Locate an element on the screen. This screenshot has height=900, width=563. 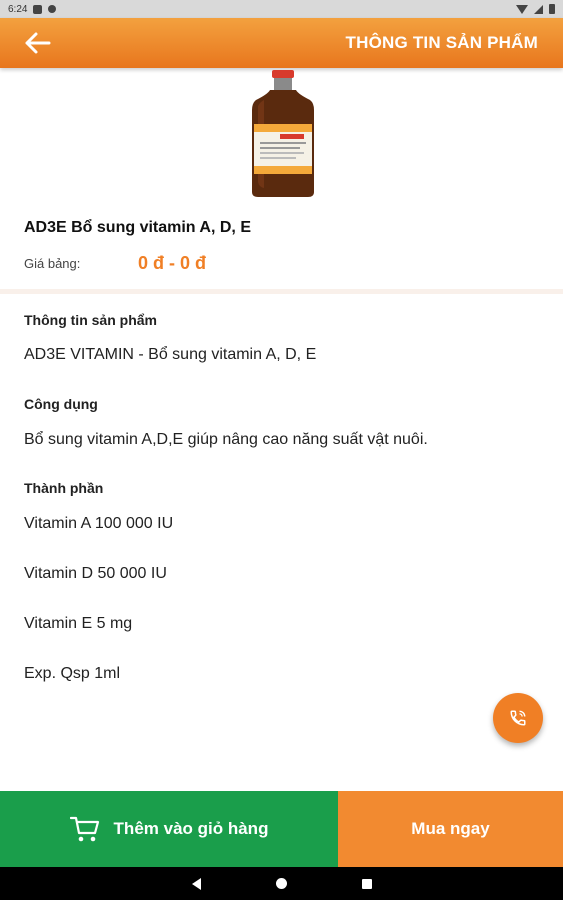
bottom-action-bar: Thêm vào giỏ hàng Mua ngay is located at coordinates (281, 829).